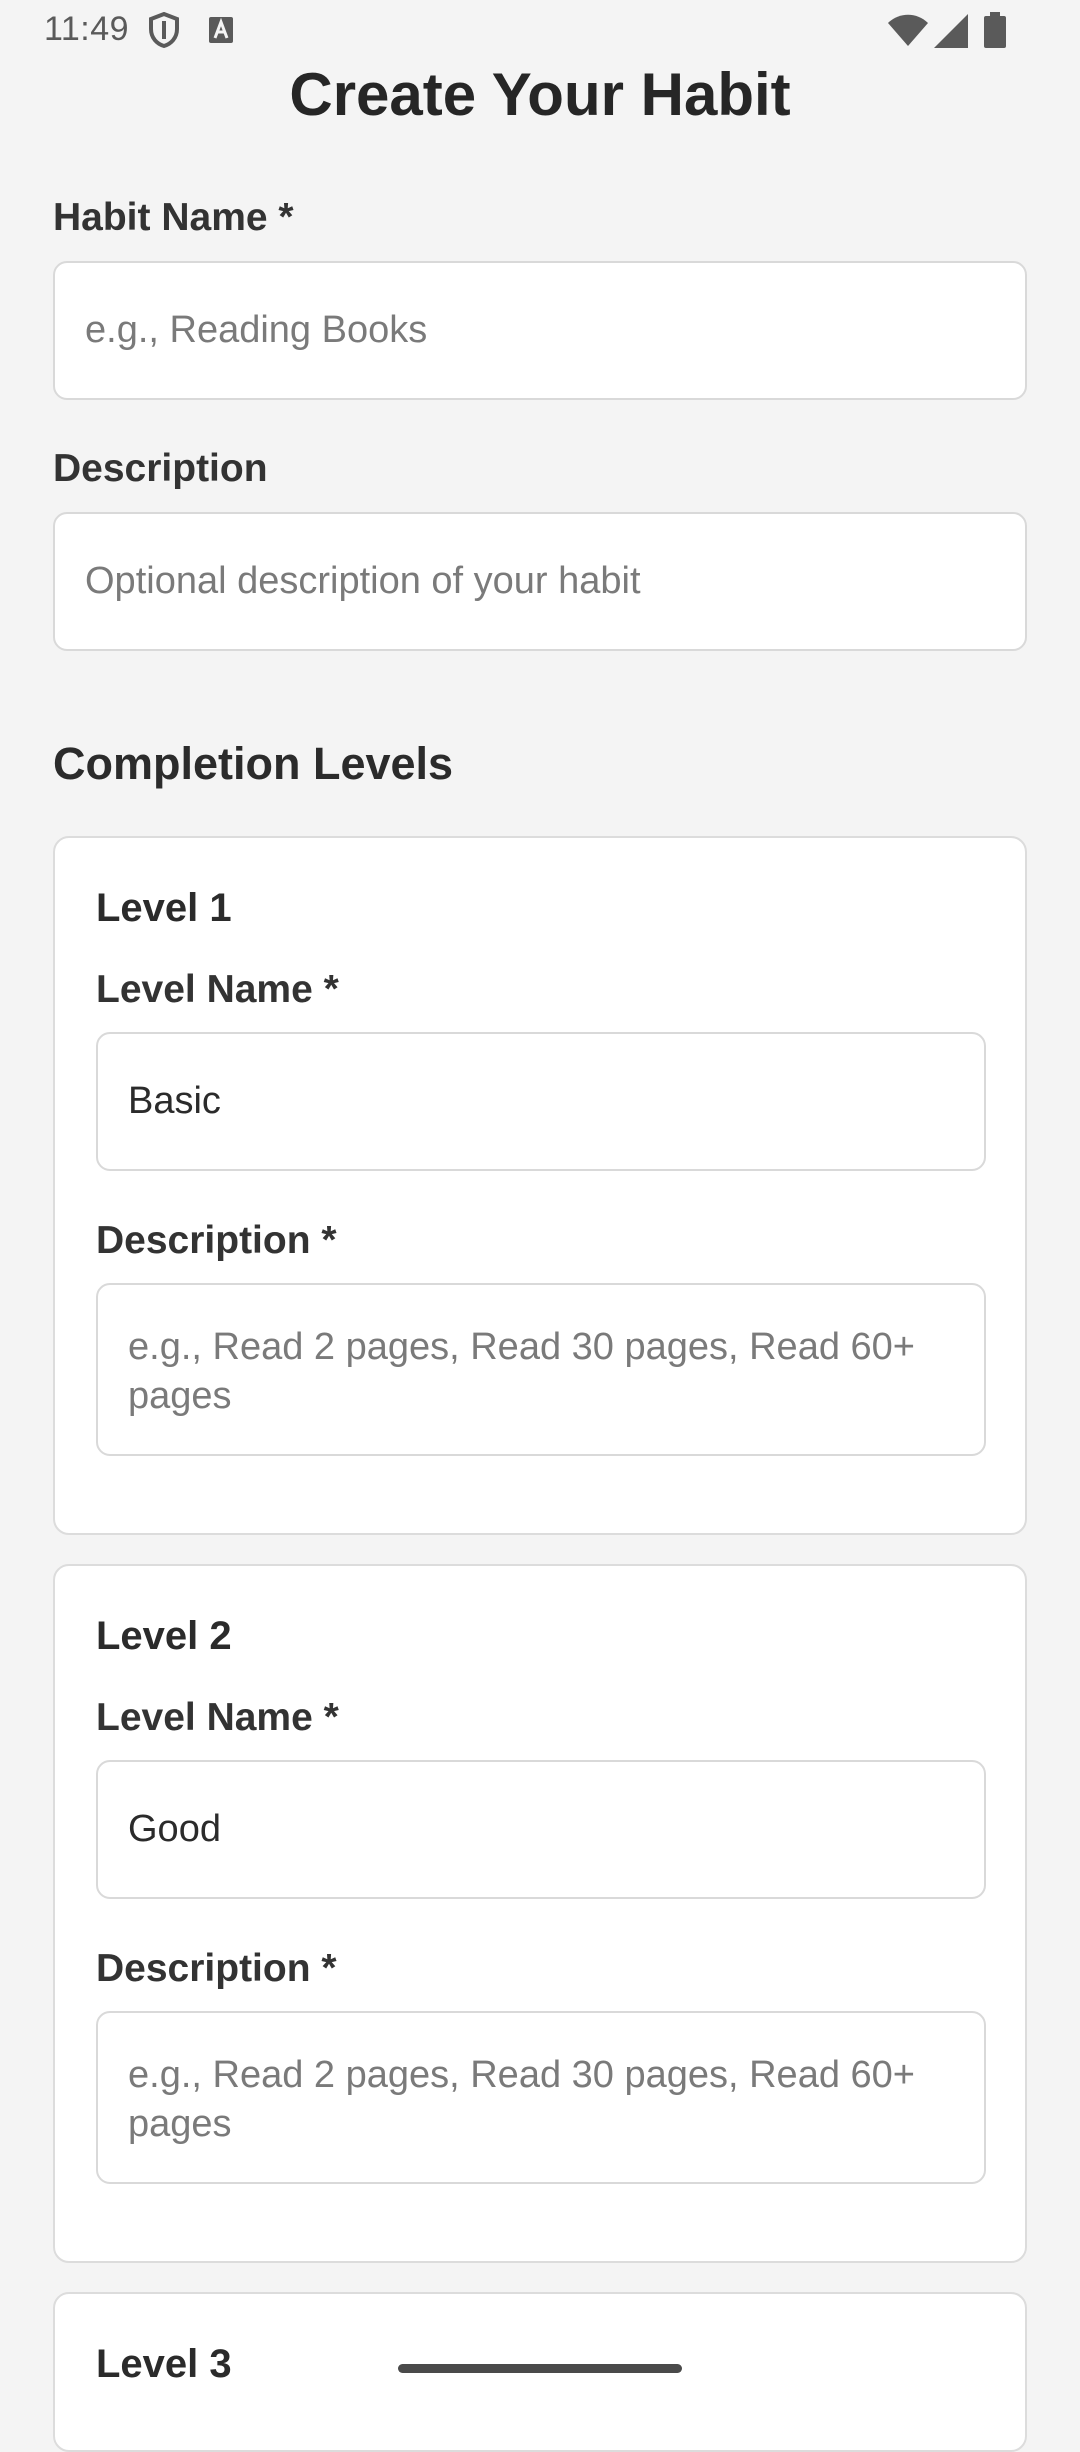  I want to click on wifi-icon, so click(908, 32).